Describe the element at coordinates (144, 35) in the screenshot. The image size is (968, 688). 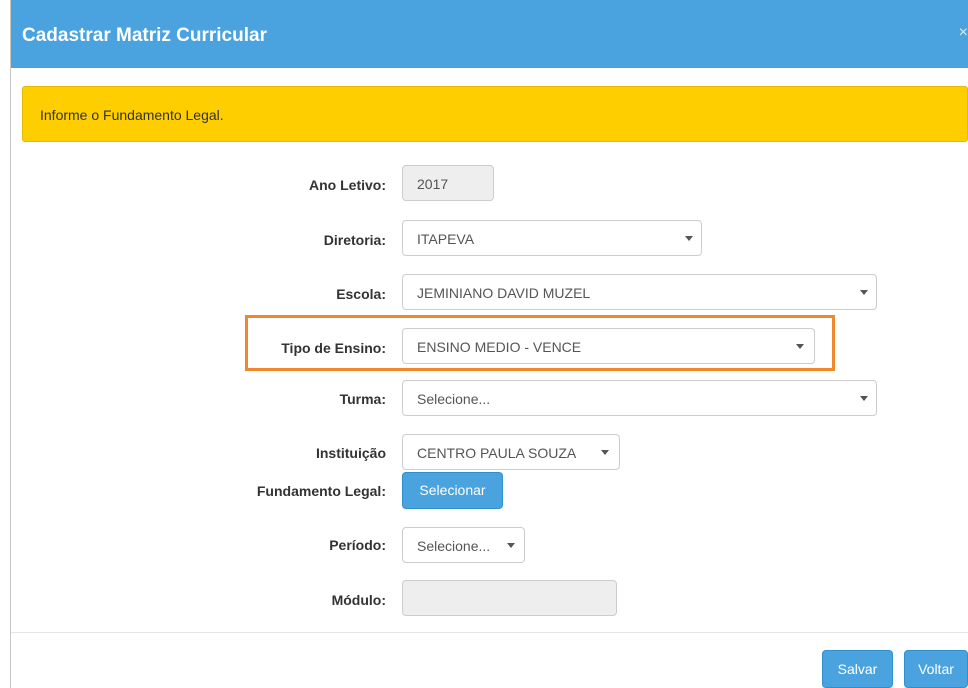
I see `modal-title: Cadastrar Matriz Curricular` at that location.